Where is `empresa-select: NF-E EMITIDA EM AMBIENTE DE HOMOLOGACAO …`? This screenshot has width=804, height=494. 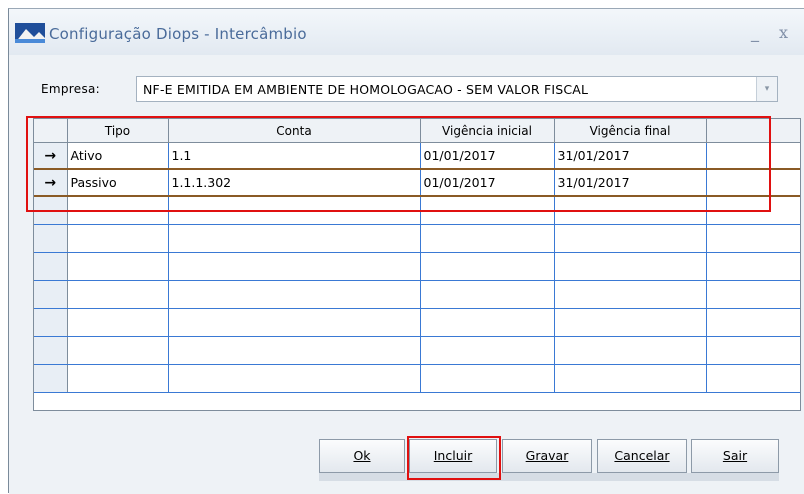
empresa-select: NF-E EMITIDA EM AMBIENTE DE HOMOLOGACAO … is located at coordinates (457, 89).